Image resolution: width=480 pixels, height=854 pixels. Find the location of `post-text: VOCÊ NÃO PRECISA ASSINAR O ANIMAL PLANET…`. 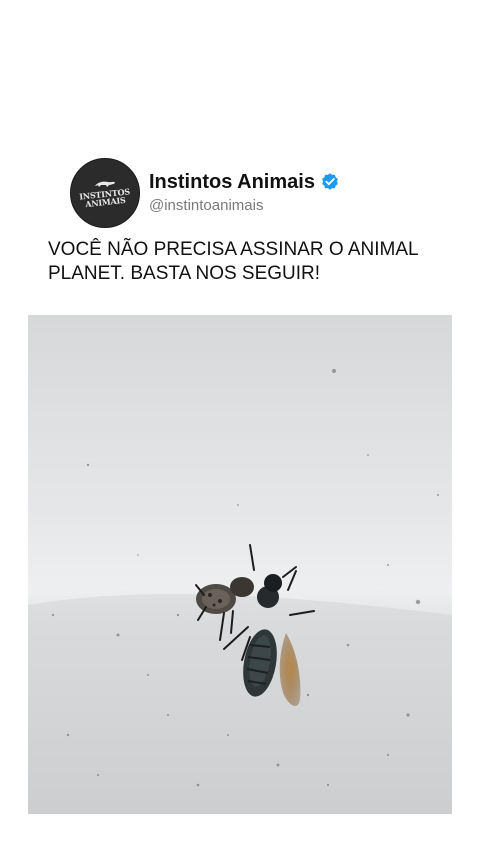

post-text: VOCÊ NÃO PRECISA ASSINAR O ANIMAL PLANET… is located at coordinates (233, 261).